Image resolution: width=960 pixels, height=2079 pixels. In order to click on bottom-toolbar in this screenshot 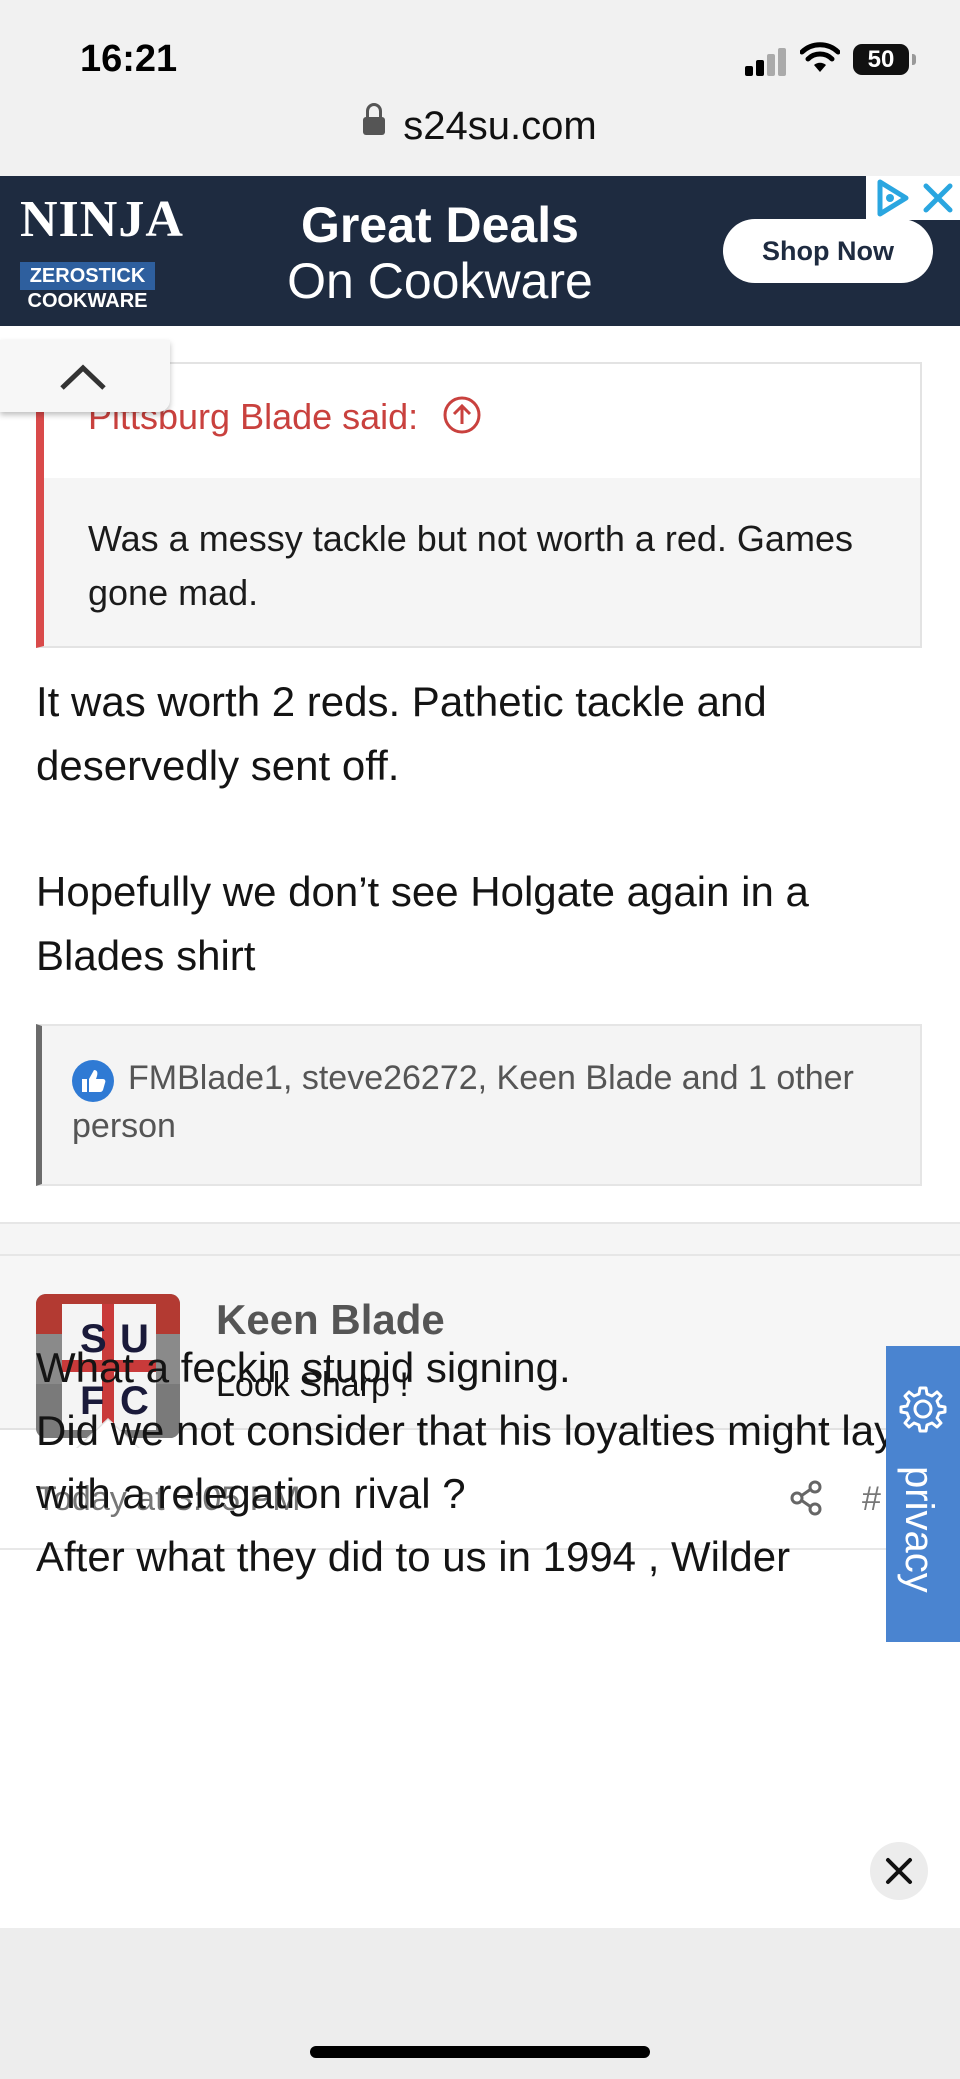, I will do `click(480, 2003)`.